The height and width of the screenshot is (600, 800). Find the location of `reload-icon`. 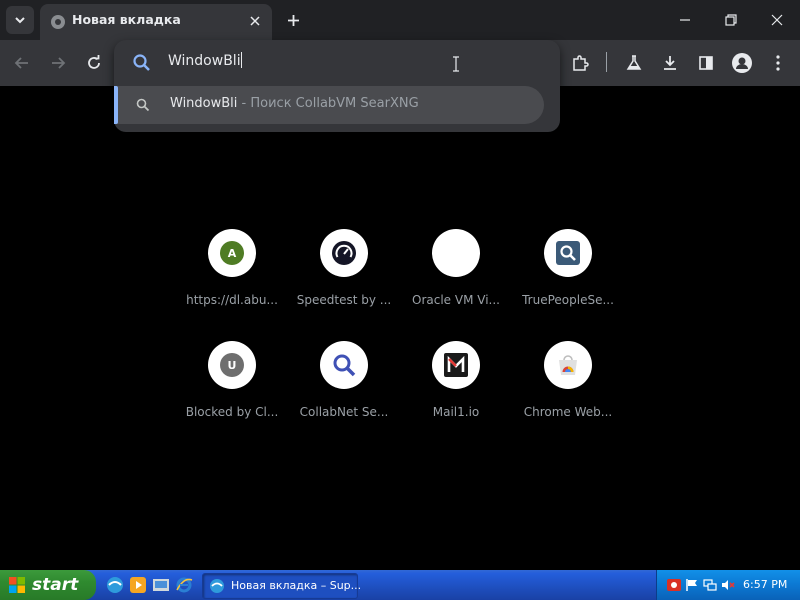

reload-icon is located at coordinates (94, 62).